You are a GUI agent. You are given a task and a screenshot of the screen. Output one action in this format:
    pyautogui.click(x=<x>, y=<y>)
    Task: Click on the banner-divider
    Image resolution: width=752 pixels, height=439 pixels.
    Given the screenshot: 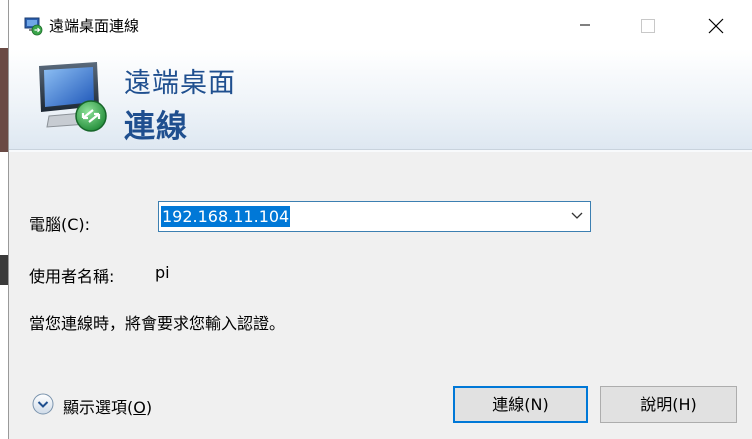 What is the action you would take?
    pyautogui.click(x=380, y=151)
    